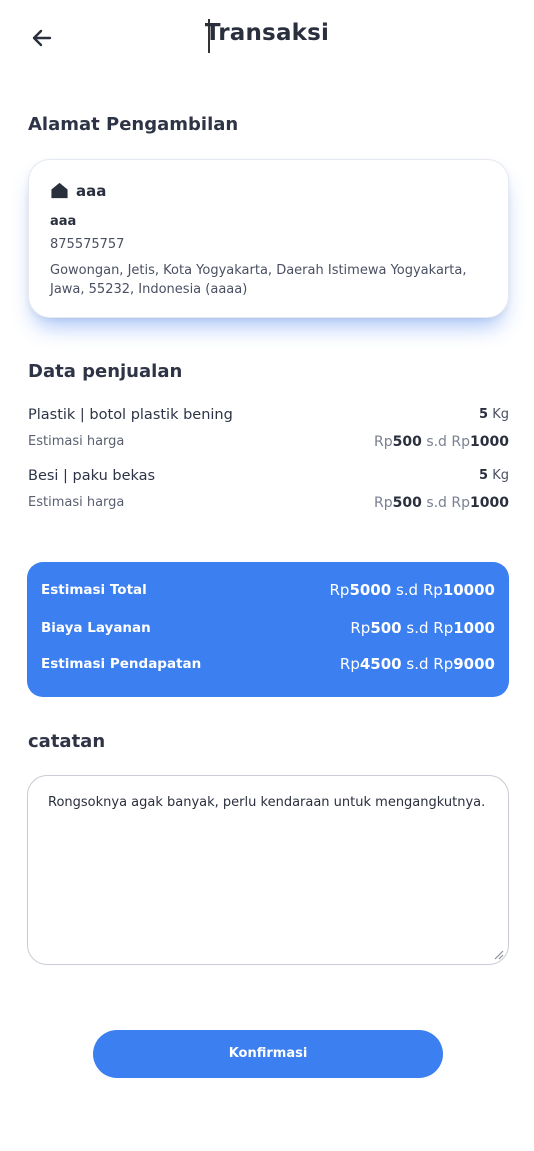  I want to click on sale-item-row: Plastik | botol plastik bening 5 Kg, so click(268, 418).